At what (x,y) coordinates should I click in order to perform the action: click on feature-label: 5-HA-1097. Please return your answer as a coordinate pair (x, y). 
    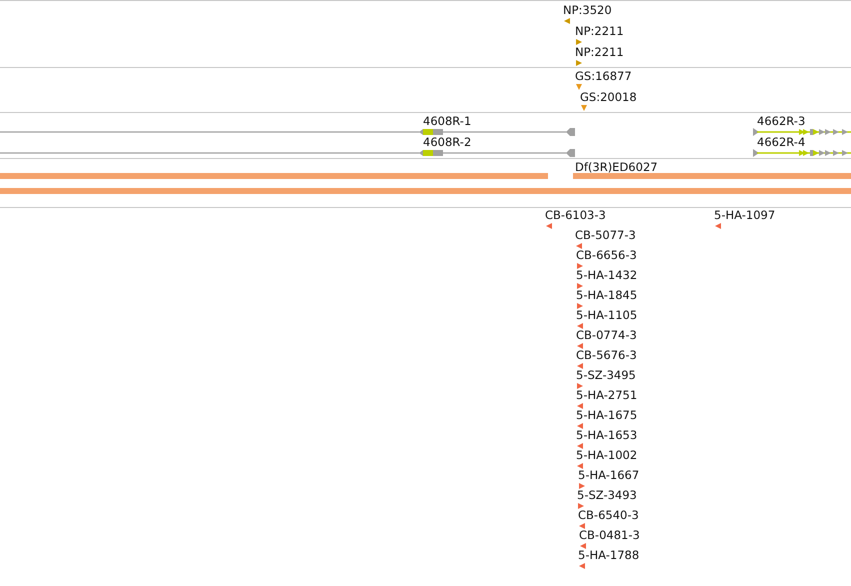
    Looking at the image, I should click on (745, 215).